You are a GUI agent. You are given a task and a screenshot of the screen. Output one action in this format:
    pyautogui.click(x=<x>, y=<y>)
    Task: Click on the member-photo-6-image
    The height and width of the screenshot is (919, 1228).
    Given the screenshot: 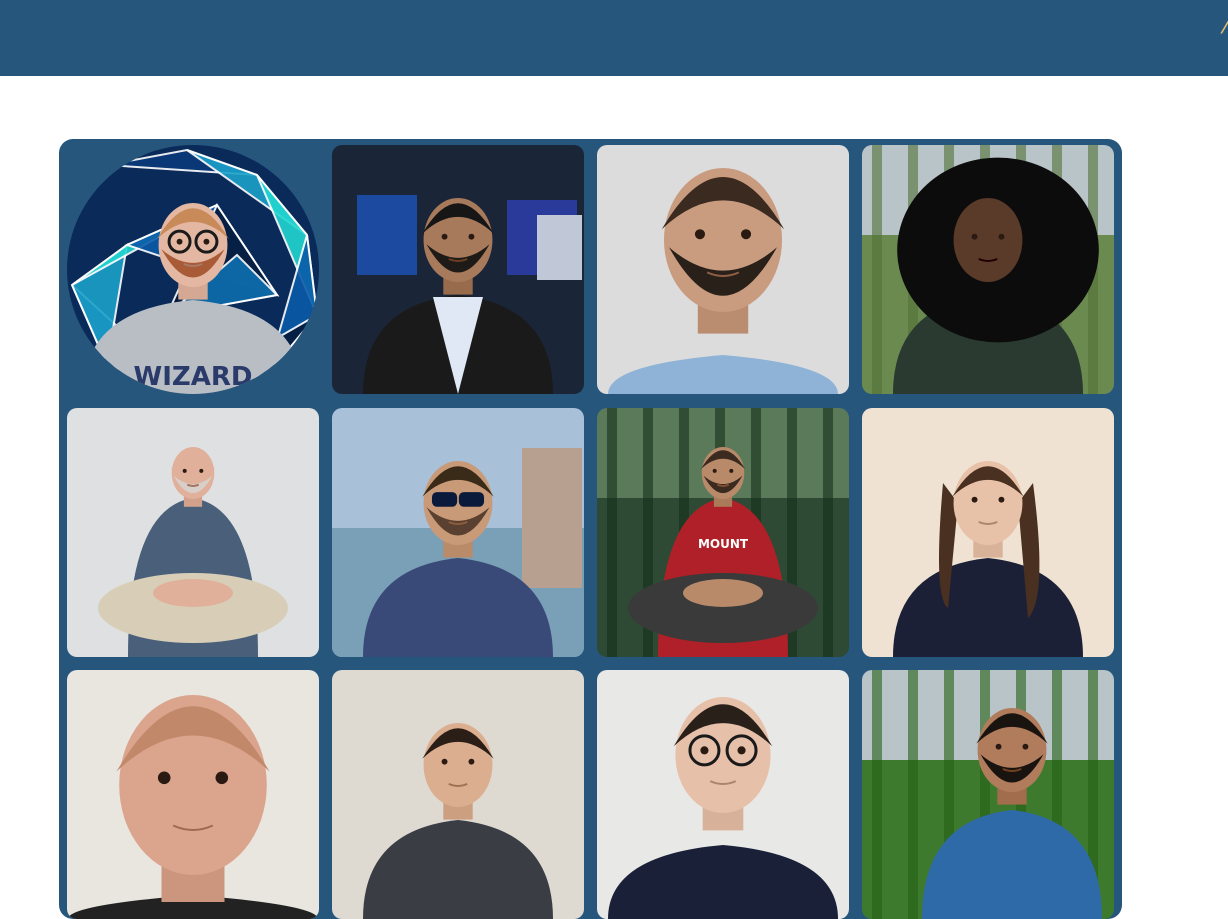 What is the action you would take?
    pyautogui.click(x=458, y=532)
    